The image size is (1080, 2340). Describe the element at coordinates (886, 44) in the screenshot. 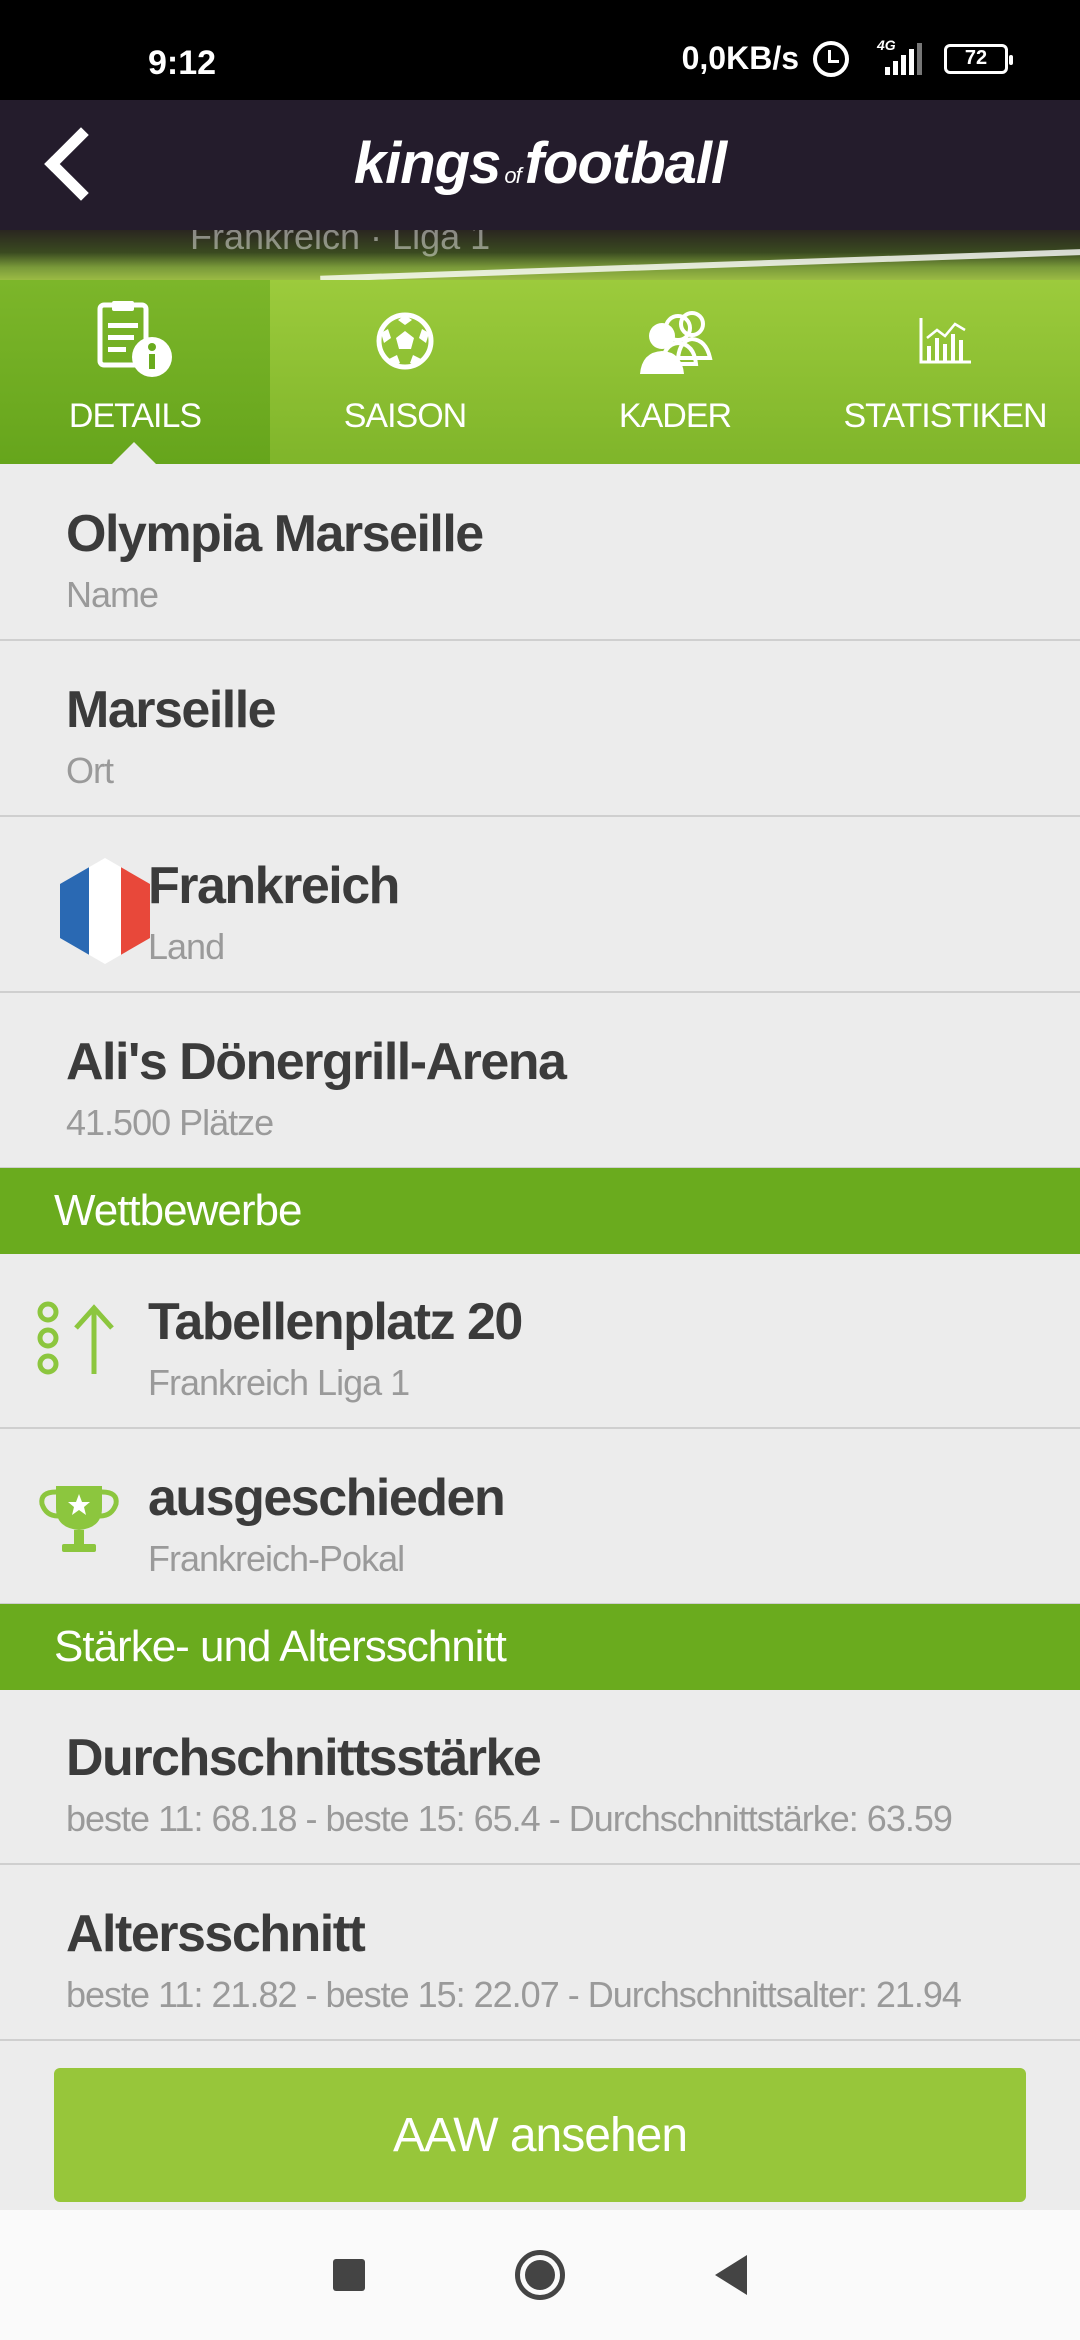

I see `network-type: 4G` at that location.